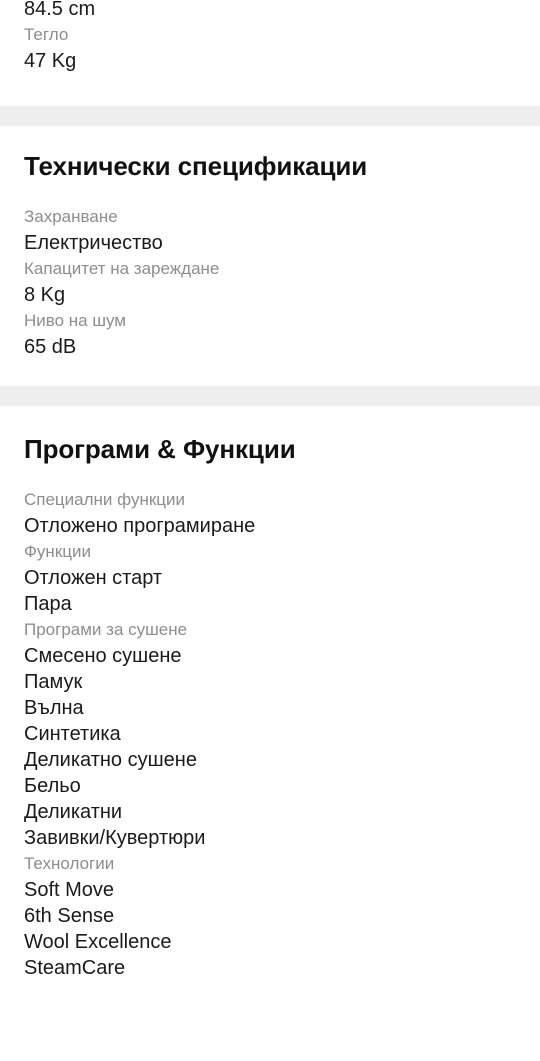 This screenshot has height=1061, width=540. I want to click on spec-value-drying-program-1: Смесено сушене, so click(103, 656).